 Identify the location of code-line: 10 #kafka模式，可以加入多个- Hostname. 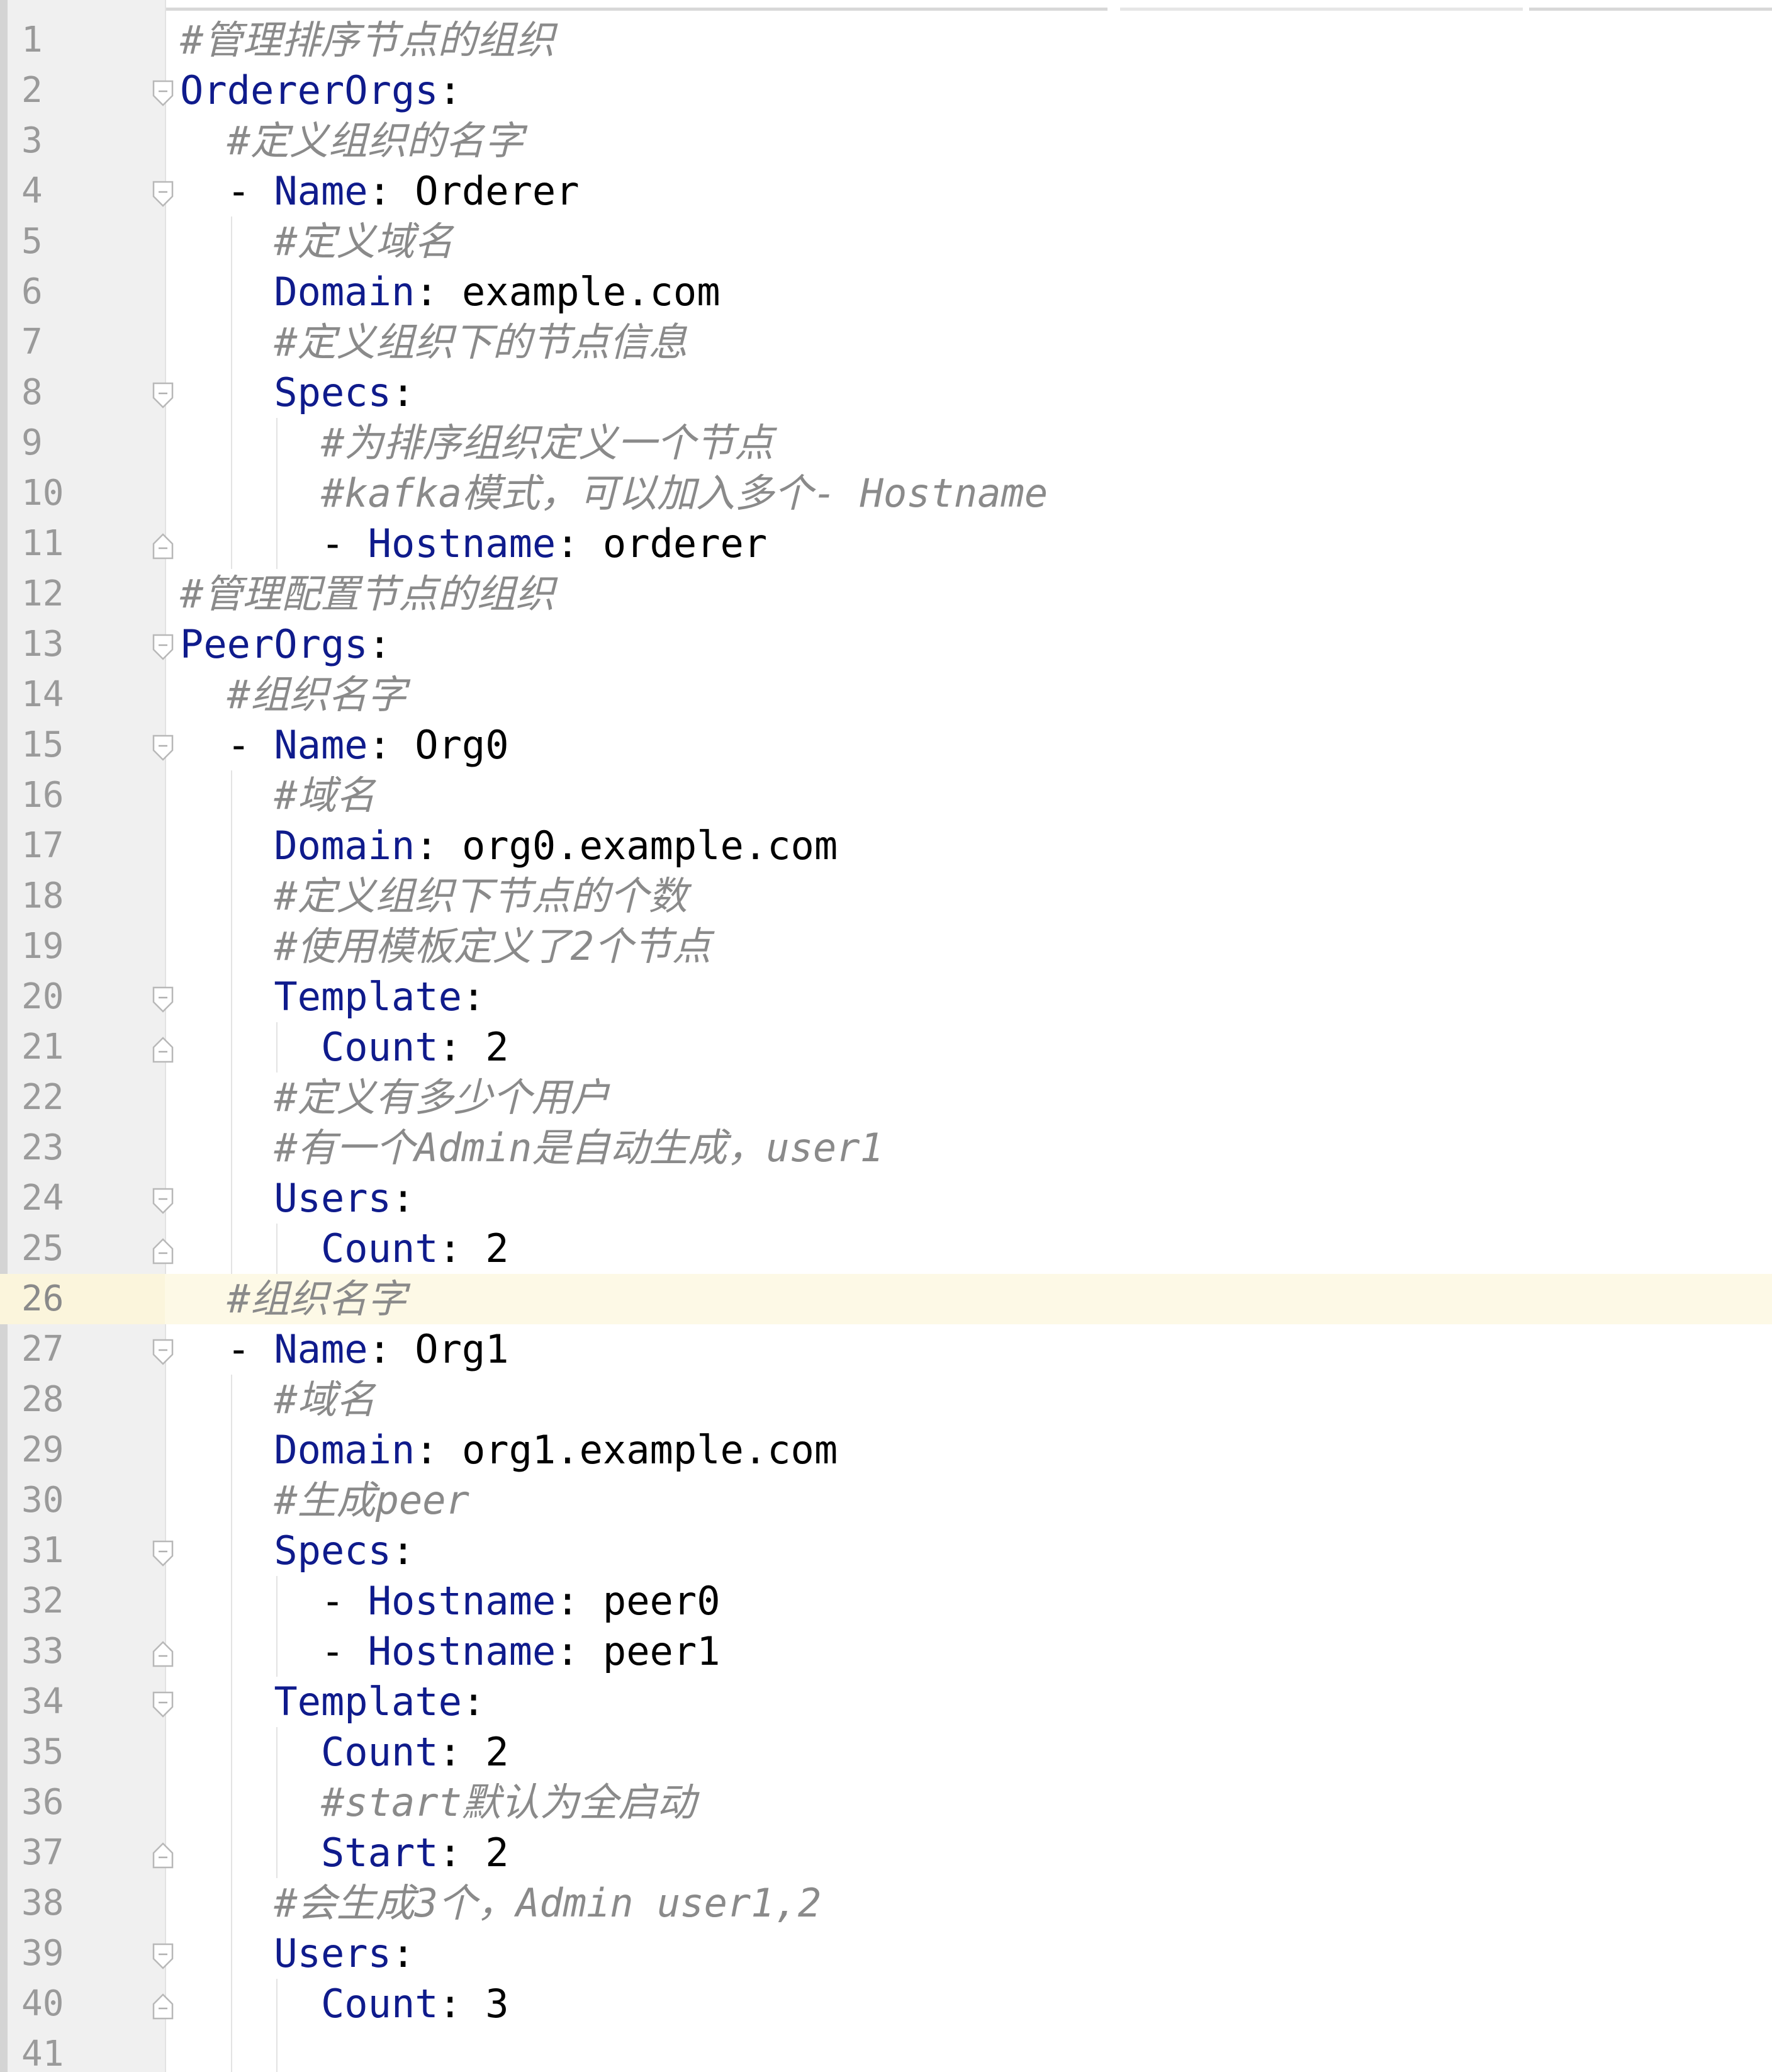
(886, 493).